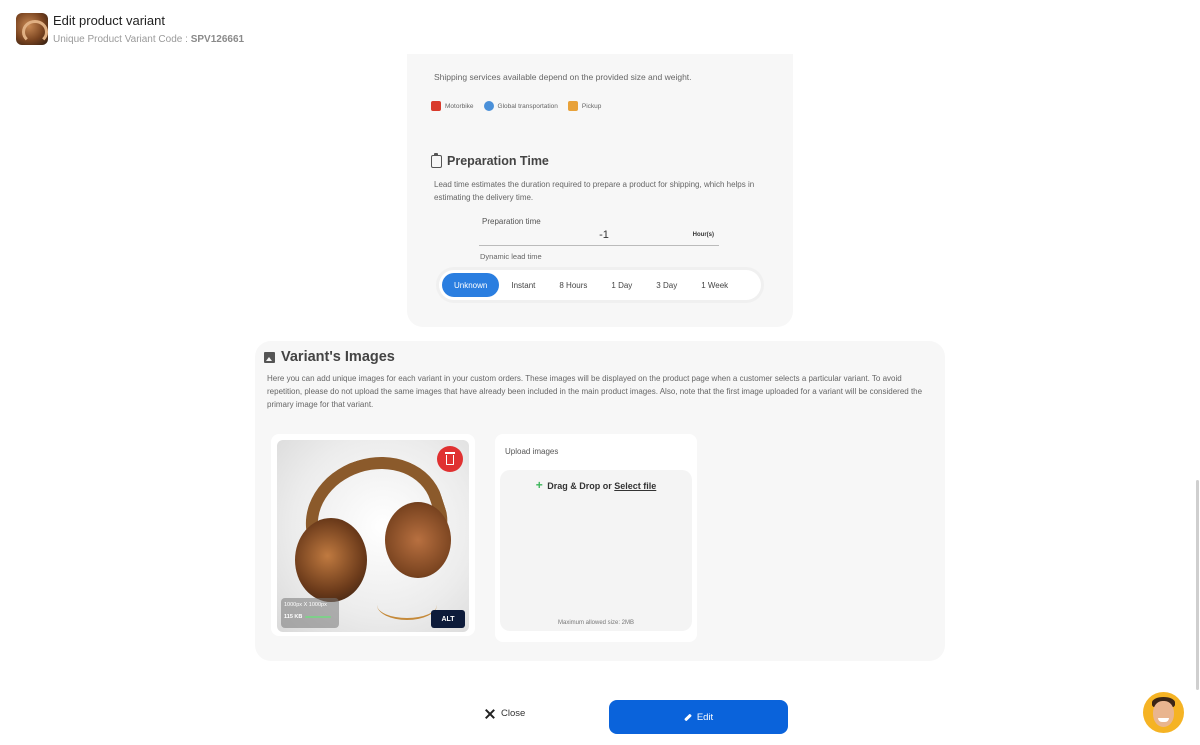 This screenshot has width=1200, height=745. I want to click on preparation-heading: Preparation Time, so click(490, 160).